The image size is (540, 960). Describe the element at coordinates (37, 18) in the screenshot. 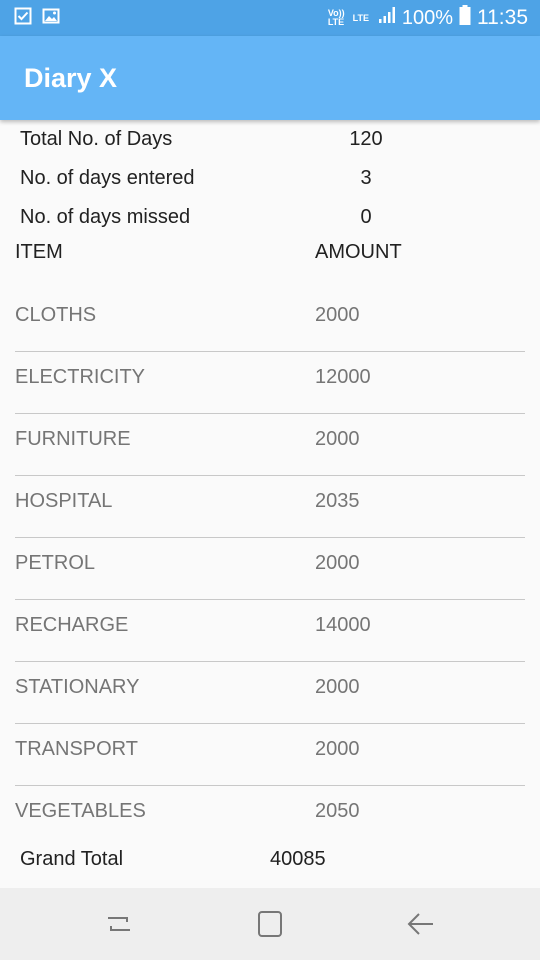

I see `status-notification-icons` at that location.